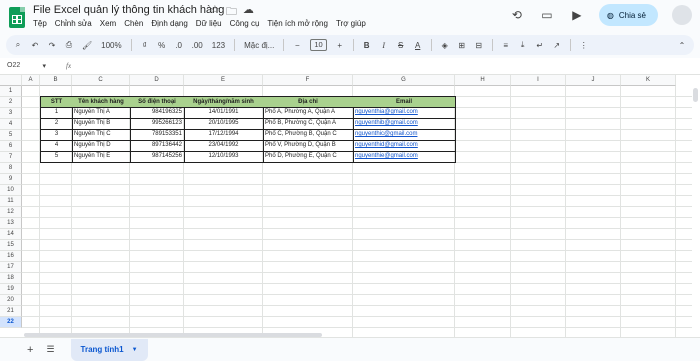 Image resolution: width=700 pixels, height=361 pixels. I want to click on font-size-decrease-button: −, so click(297, 45).